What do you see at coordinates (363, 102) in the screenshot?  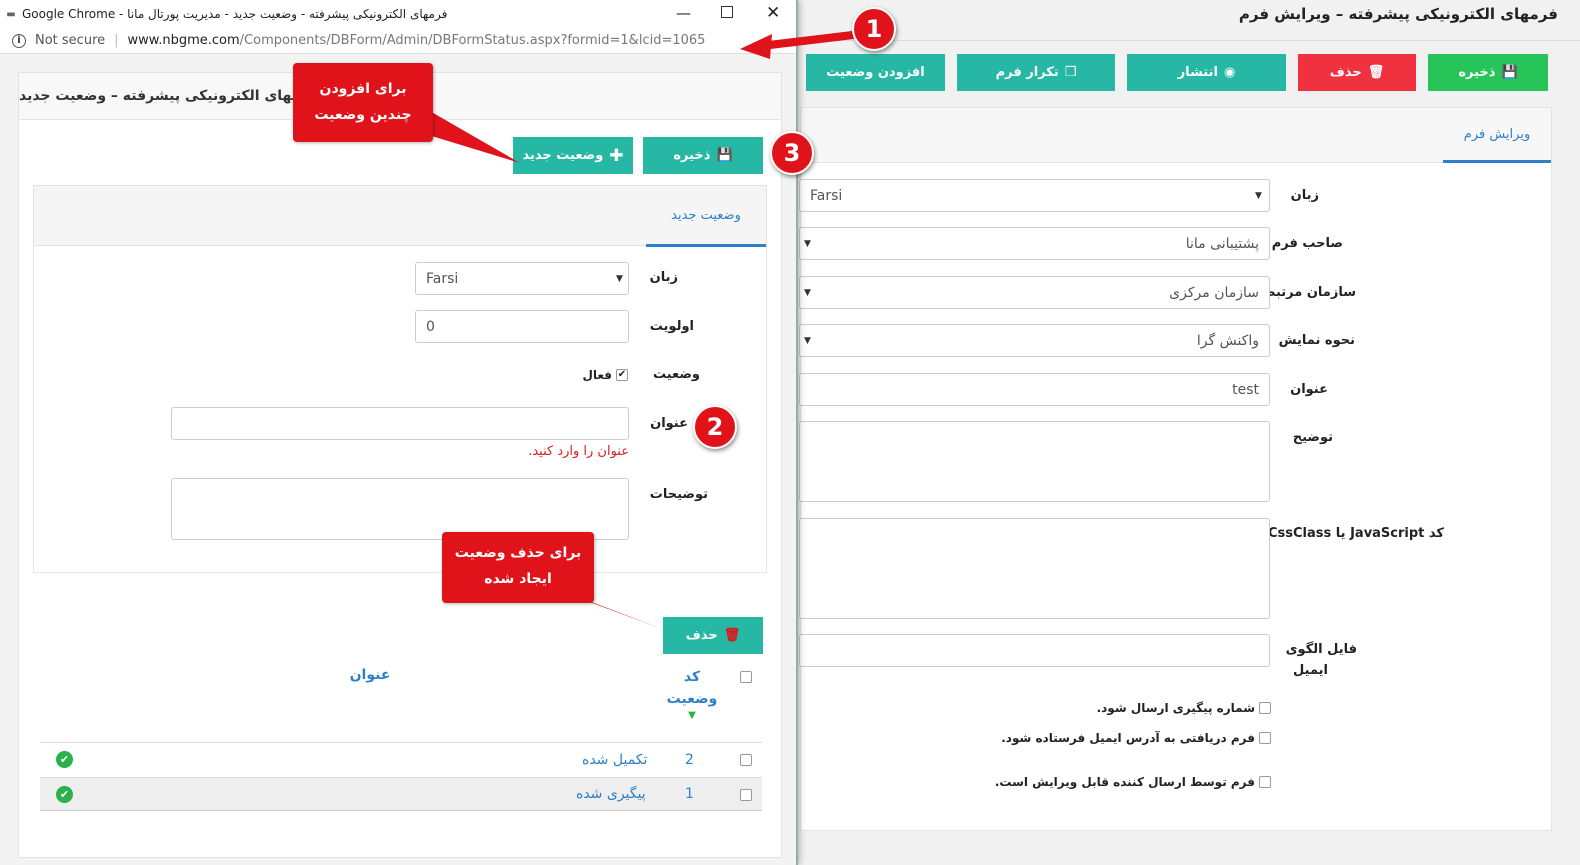 I see `callout-add-statuses: برای افزودن چندین وضعیت` at bounding box center [363, 102].